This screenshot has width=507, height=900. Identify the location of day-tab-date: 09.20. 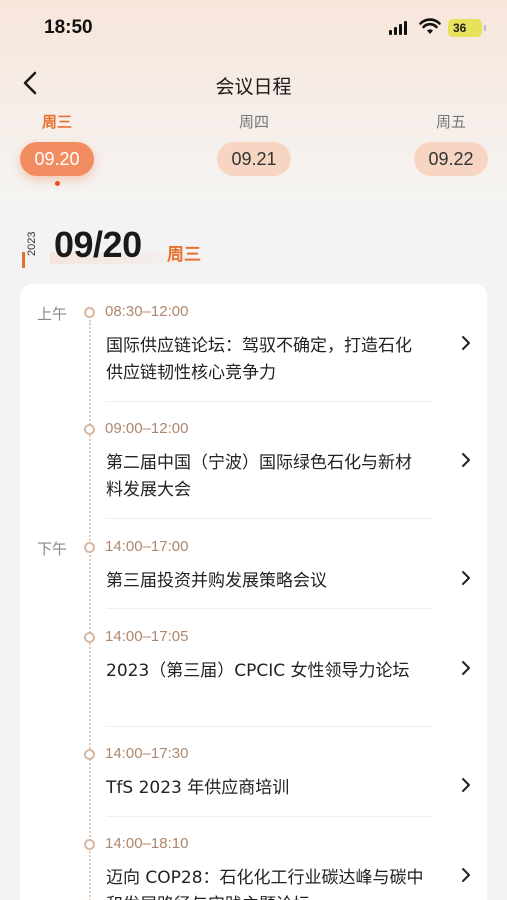
(57, 159).